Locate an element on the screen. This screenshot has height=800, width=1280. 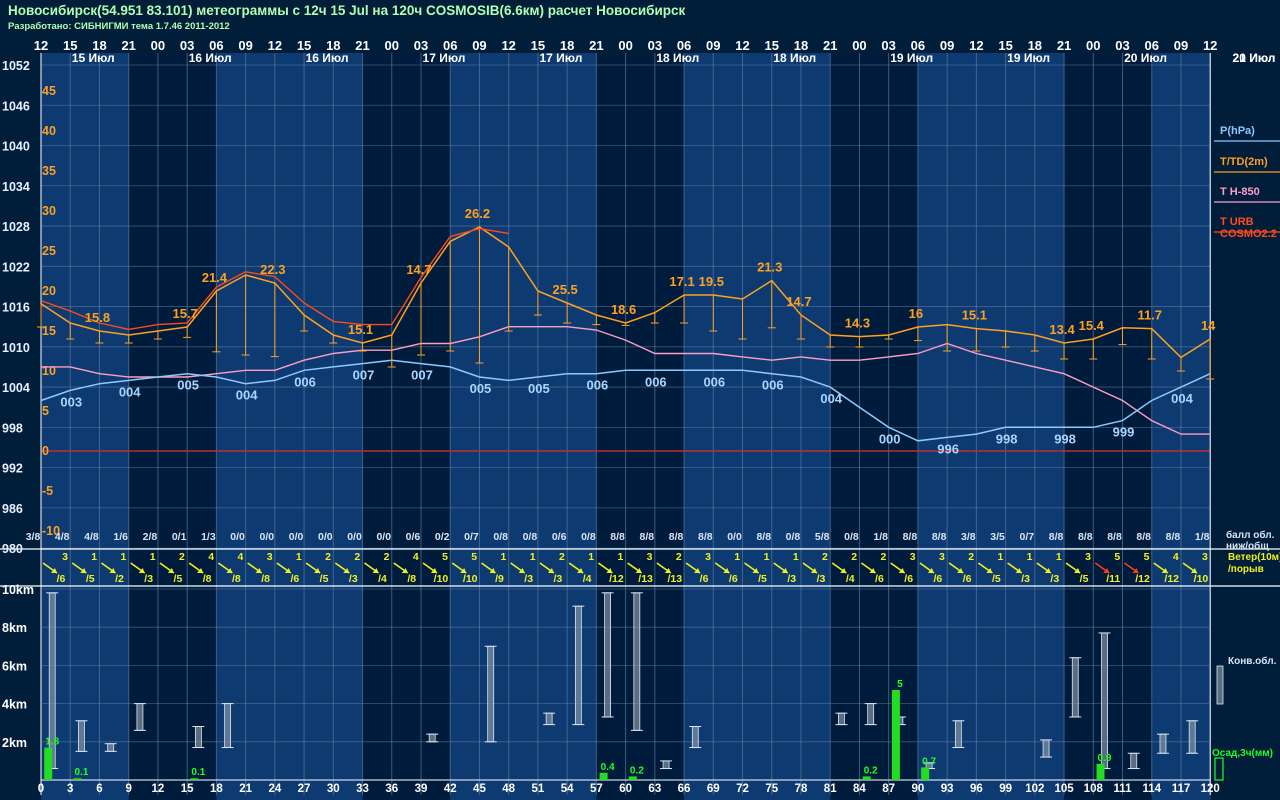
pressure-tick-label: 1052 is located at coordinates (16, 66).